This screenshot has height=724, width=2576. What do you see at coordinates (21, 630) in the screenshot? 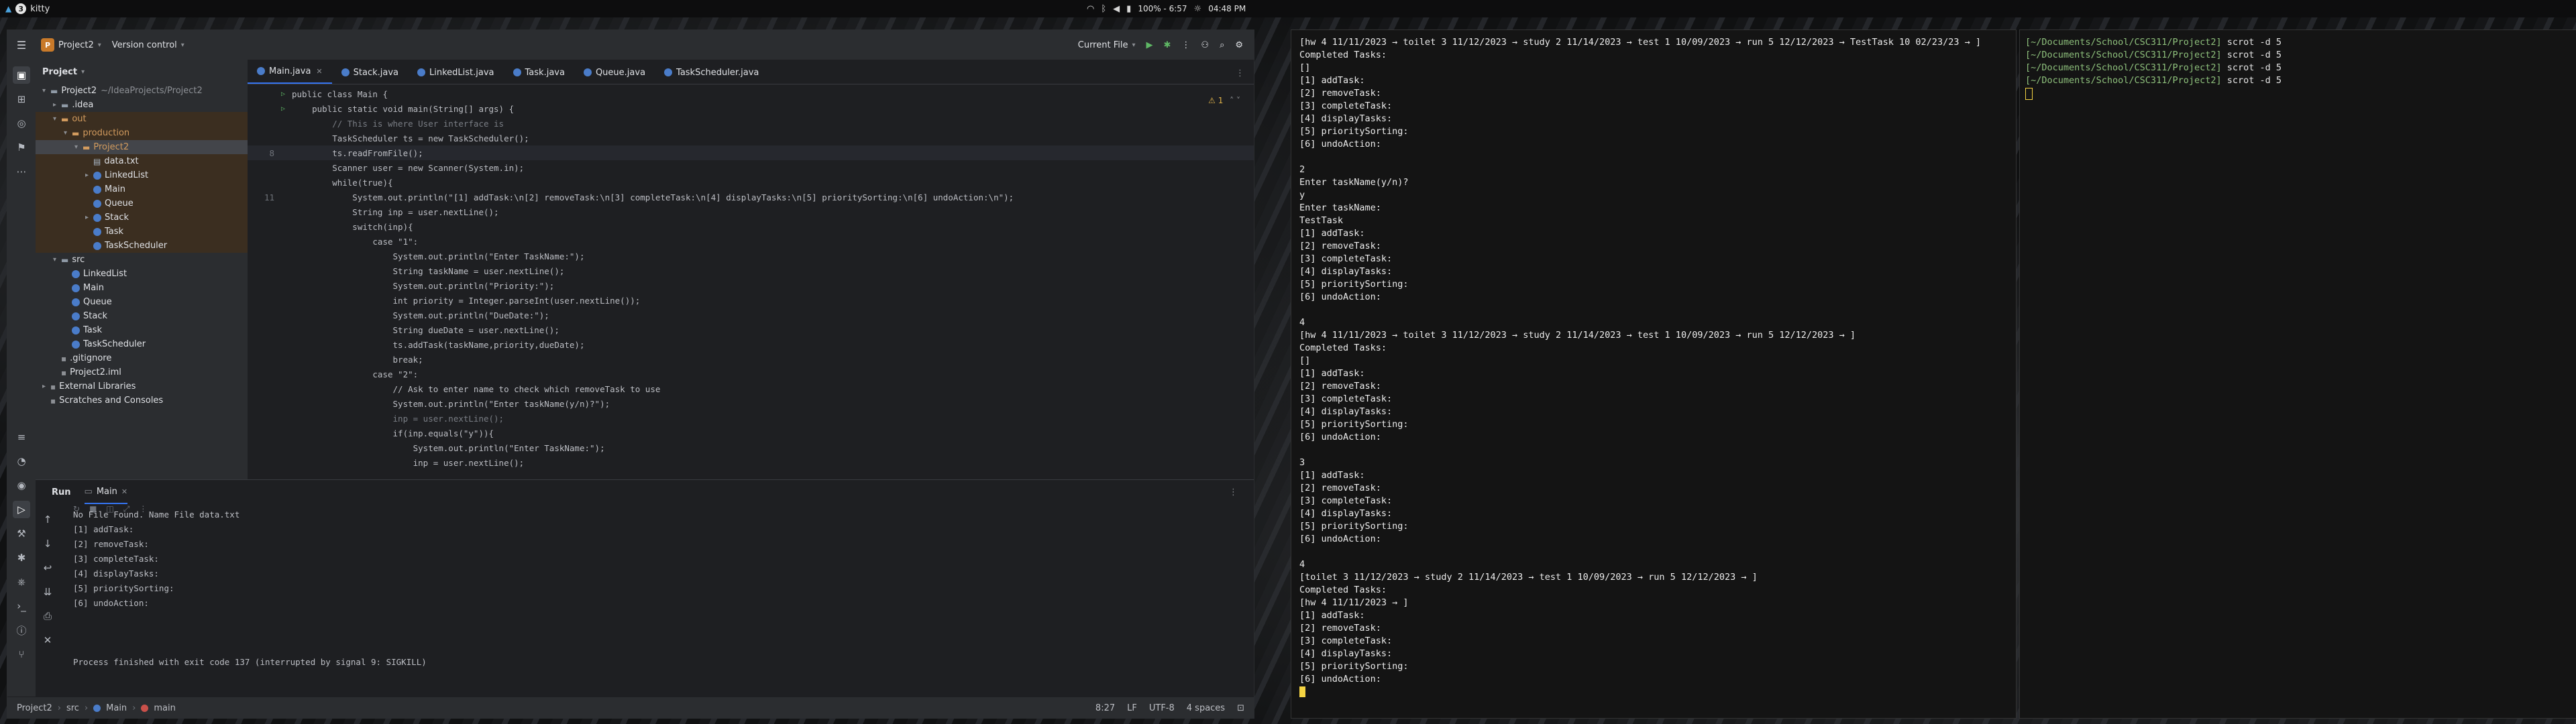
I see `problems-icon: ⓘ` at bounding box center [21, 630].